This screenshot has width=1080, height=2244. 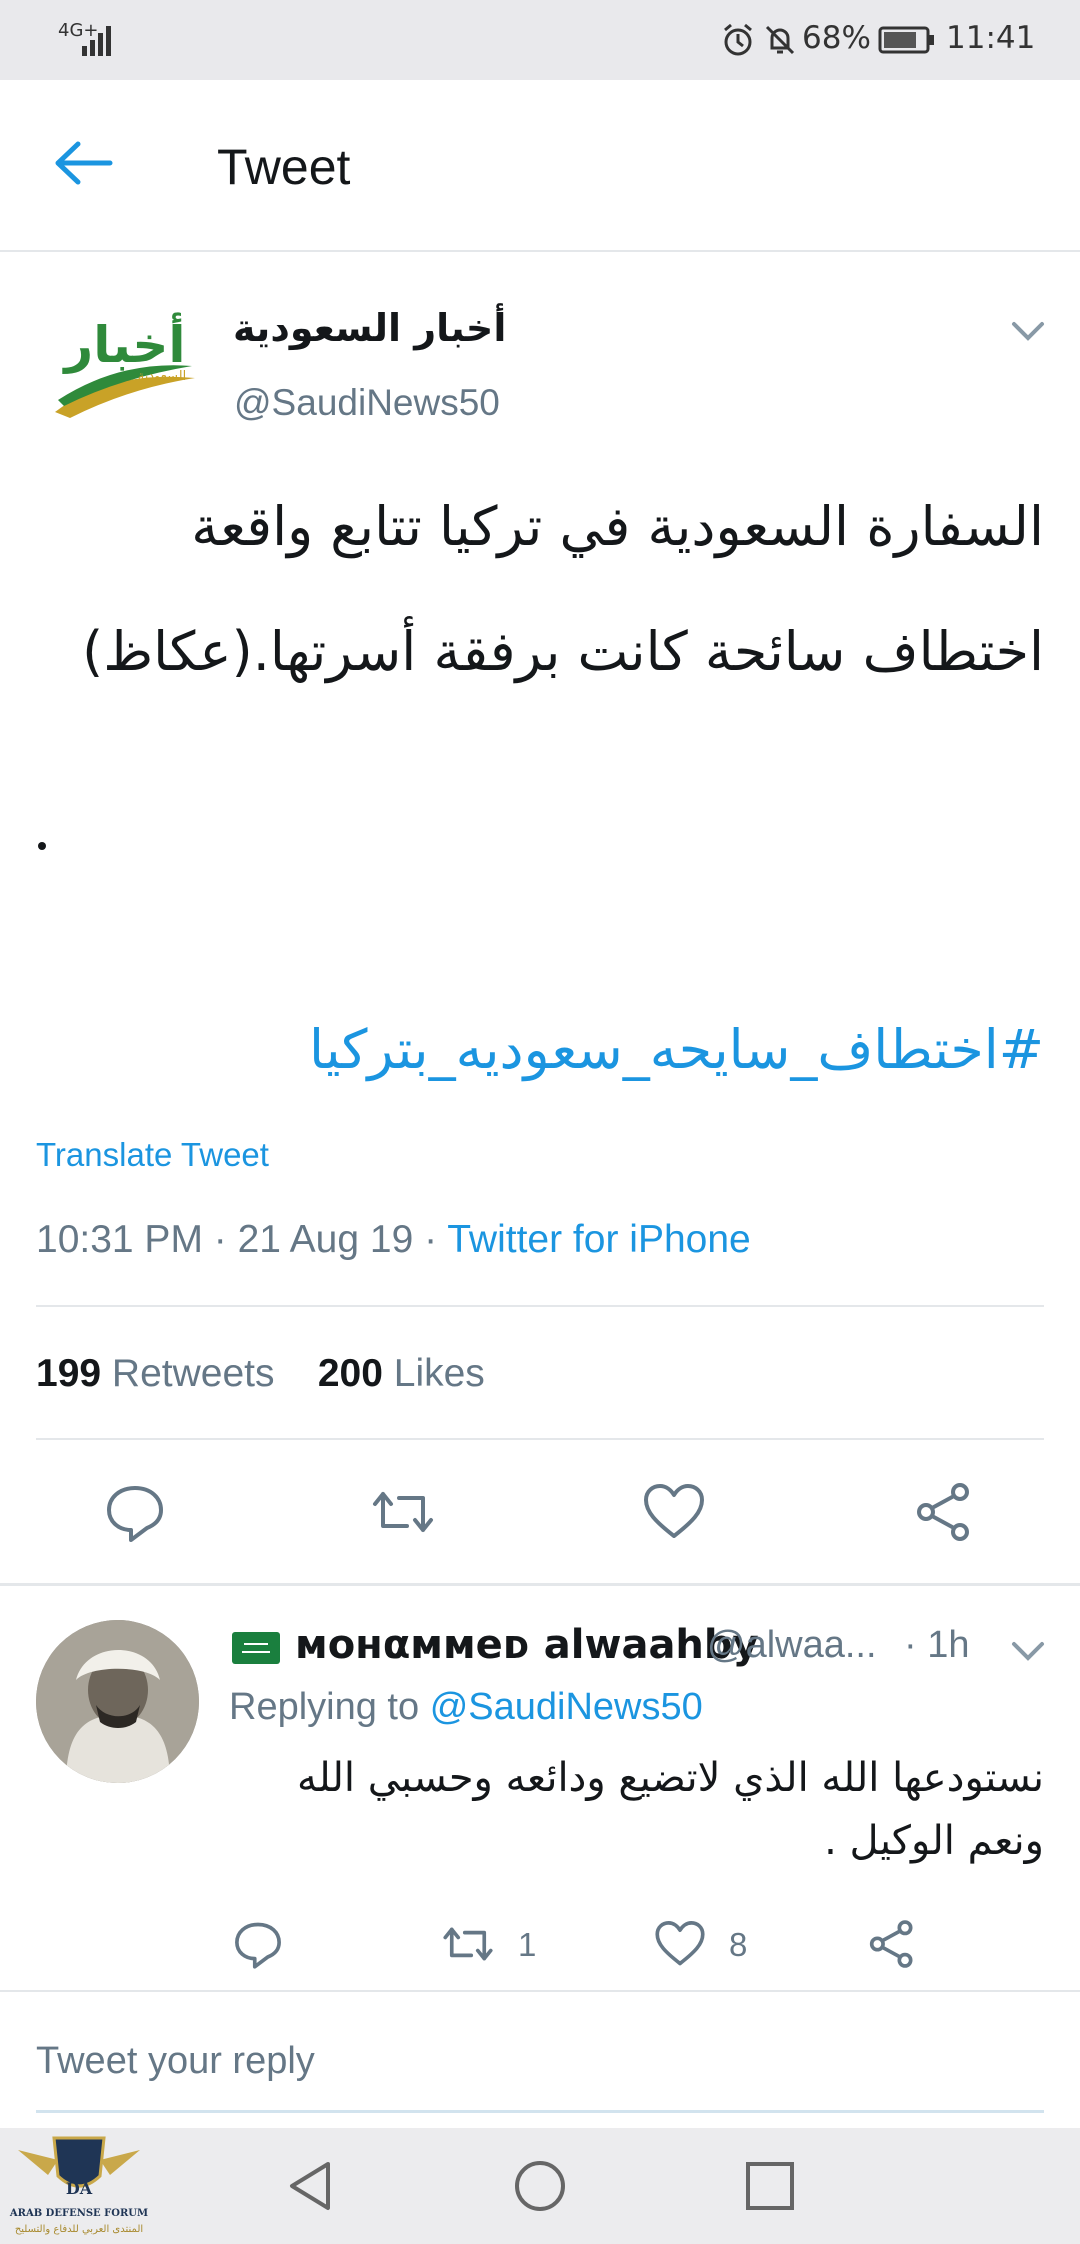 What do you see at coordinates (991, 38) in the screenshot?
I see `clock: 11:41` at bounding box center [991, 38].